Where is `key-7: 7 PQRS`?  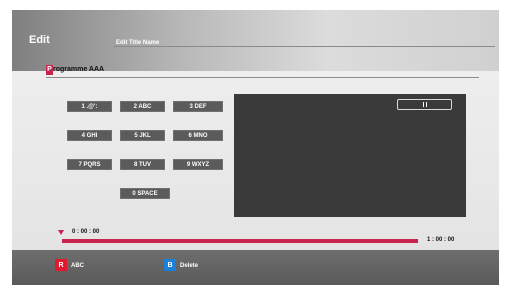
key-7: 7 PQRS is located at coordinates (89, 164).